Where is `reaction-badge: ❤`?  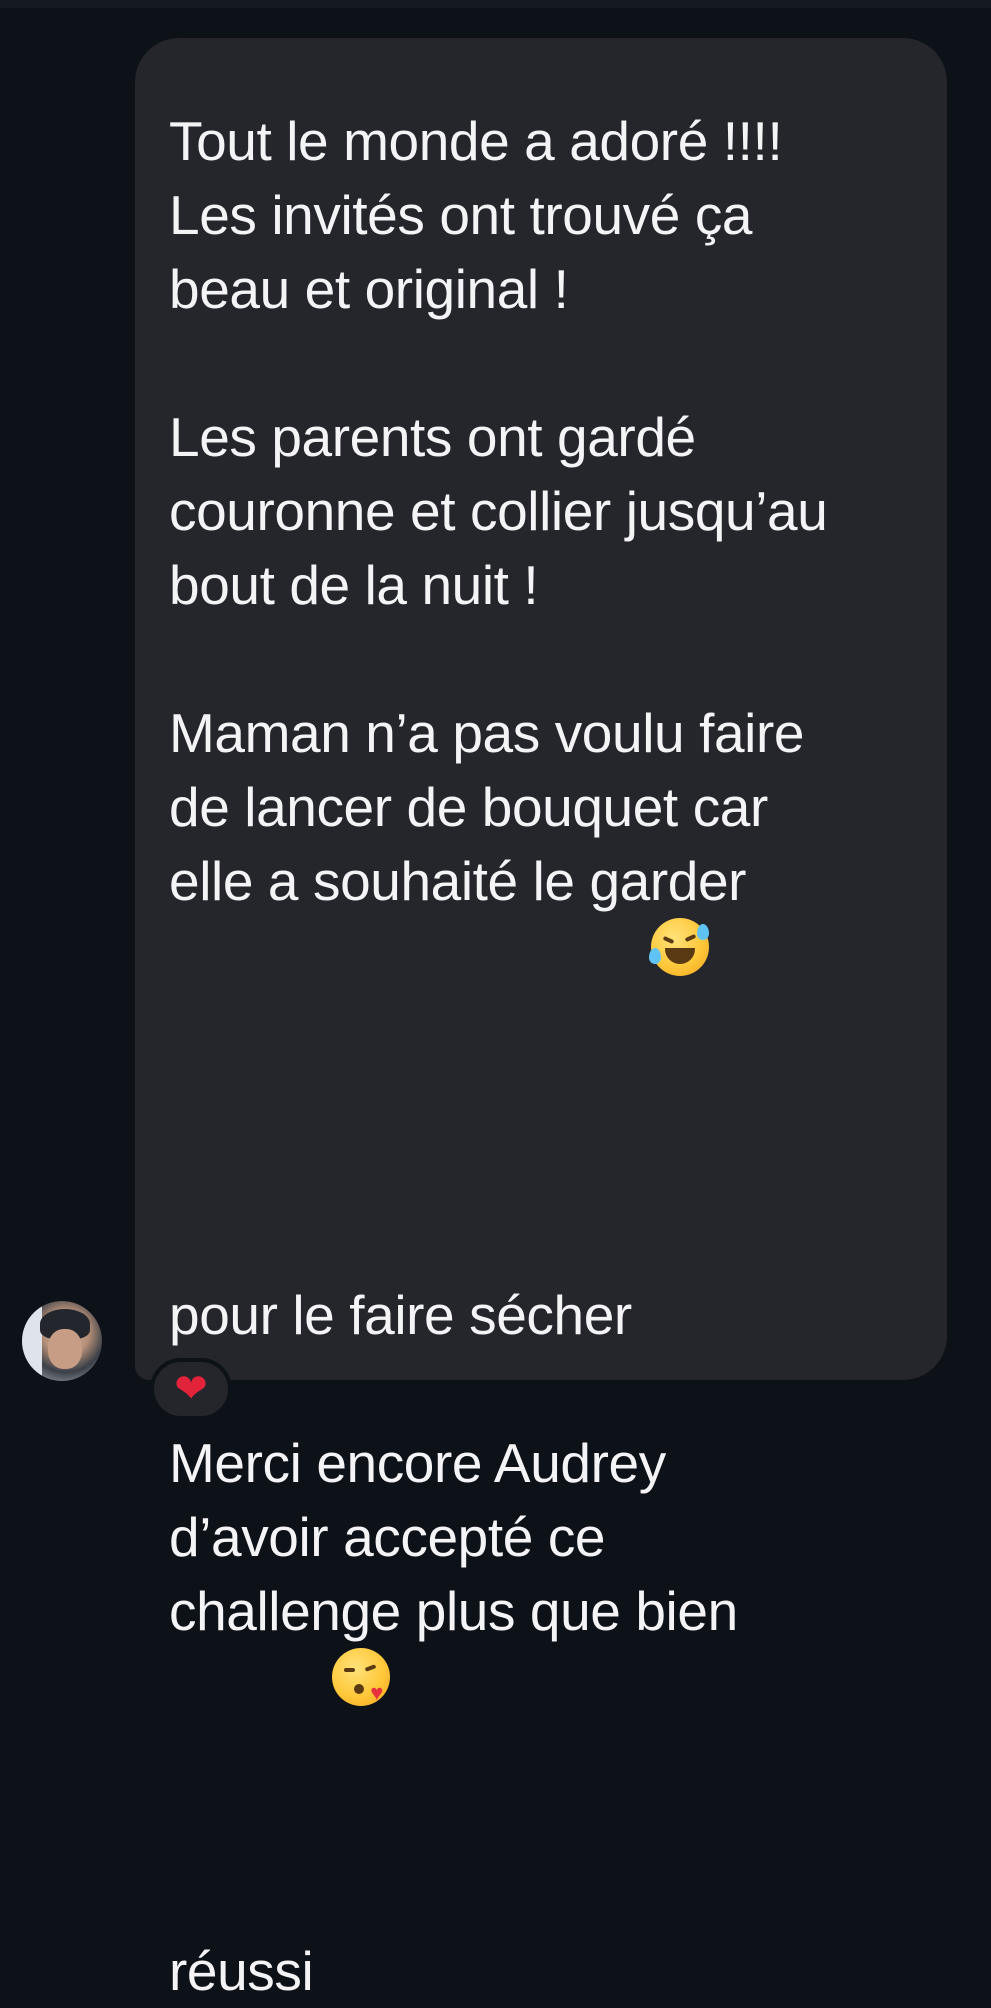
reaction-badge: ❤ is located at coordinates (191, 1389).